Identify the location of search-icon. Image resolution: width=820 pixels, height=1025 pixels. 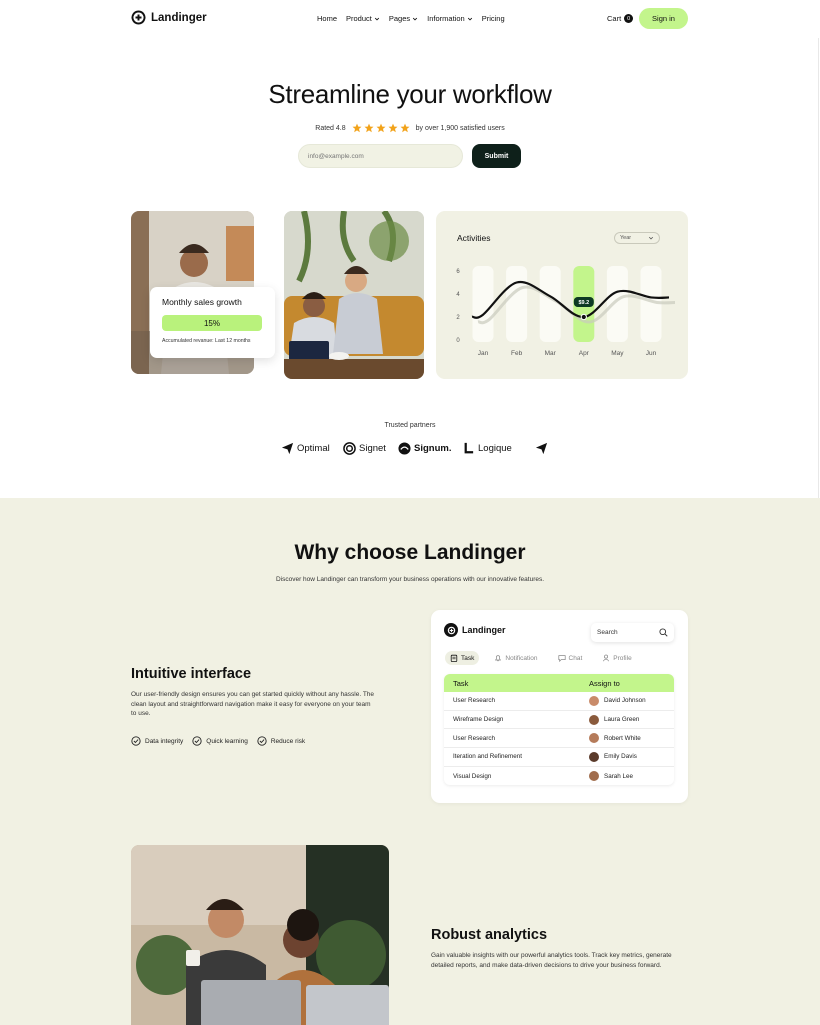
(663, 632).